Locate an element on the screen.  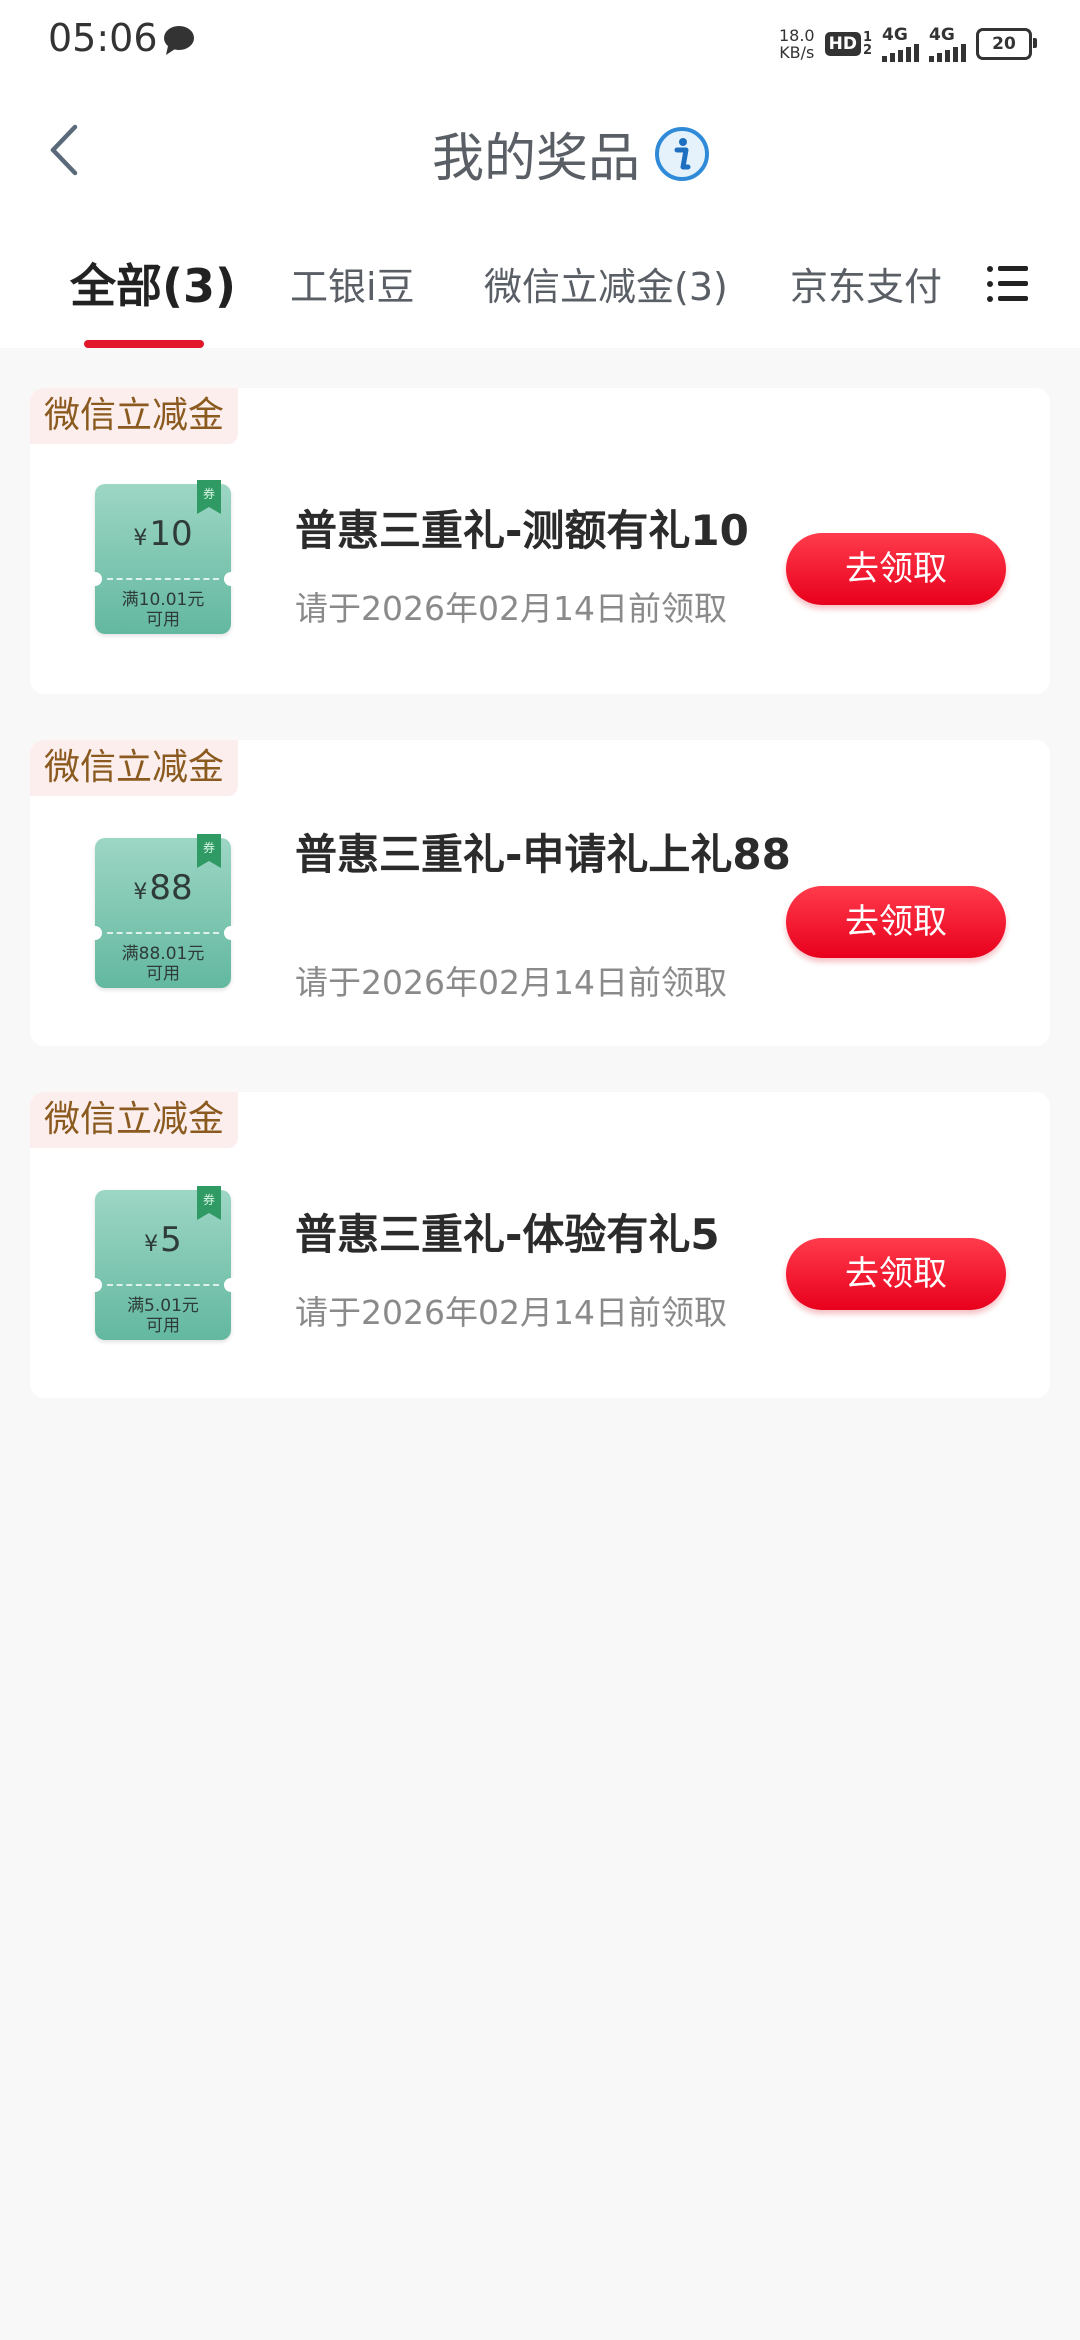
coupon-graphic: 券 ¥88 满88.01元 可用 is located at coordinates (163, 911).